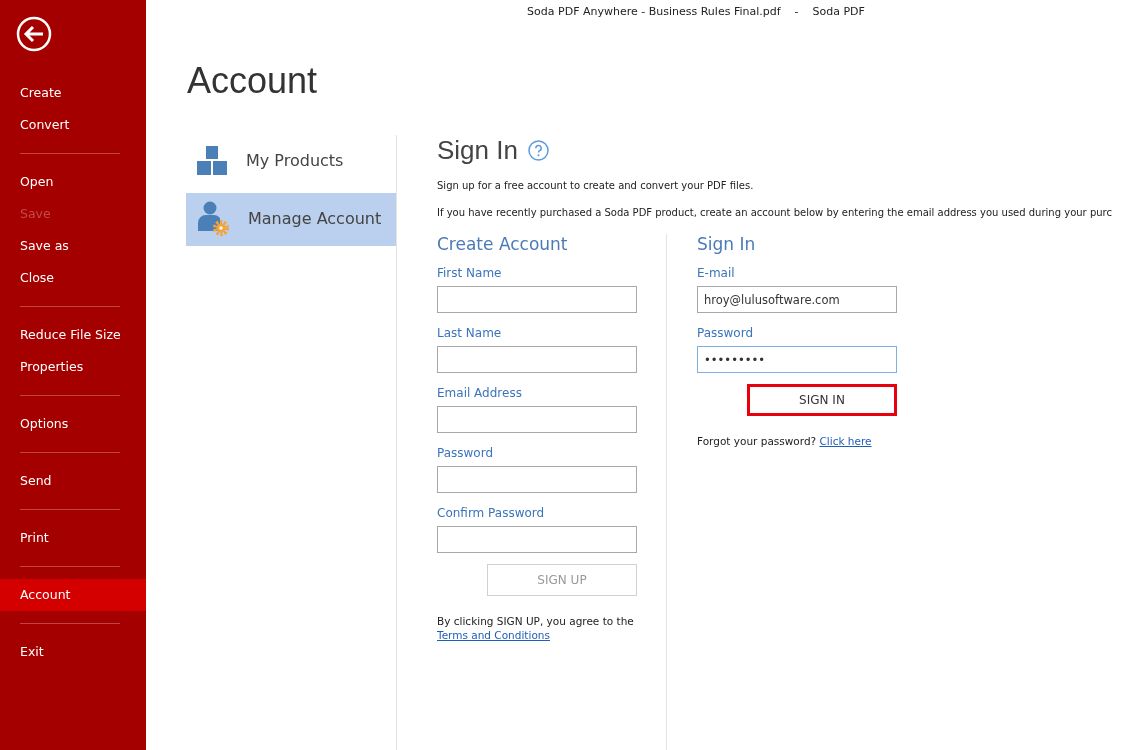 Image resolution: width=1126 pixels, height=750 pixels. I want to click on note-text: If you have recently purchased a Soda PDF product, create an account below by entering the email address you used during your purc, so click(775, 212).